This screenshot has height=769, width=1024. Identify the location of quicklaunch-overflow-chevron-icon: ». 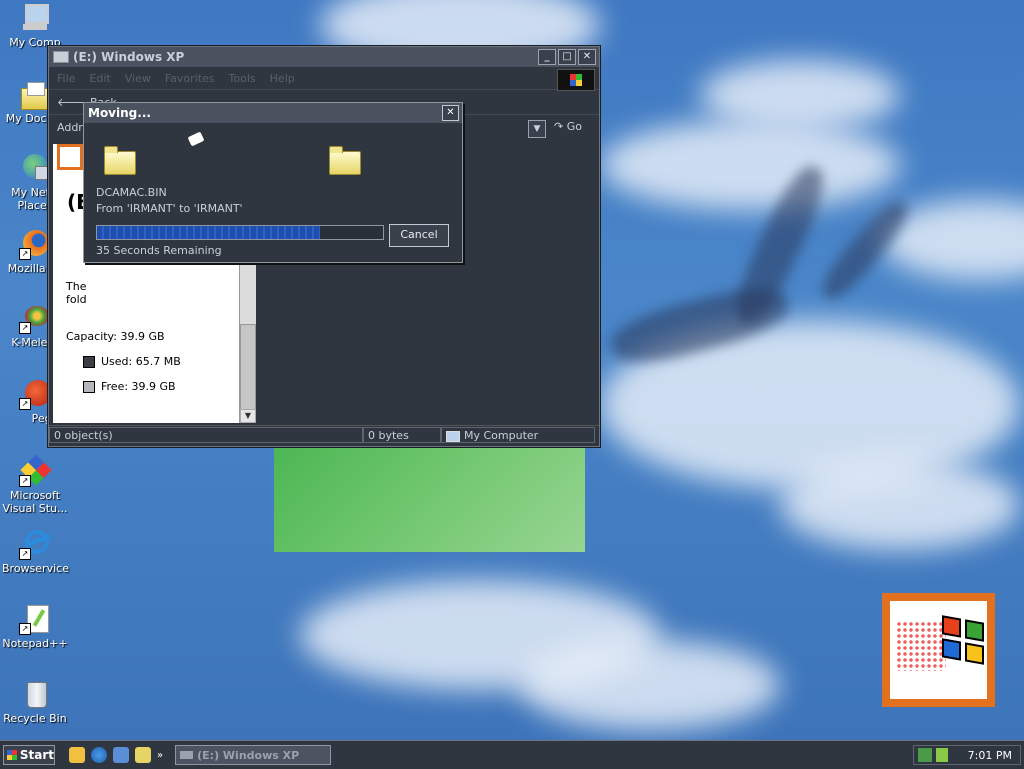
(160, 755).